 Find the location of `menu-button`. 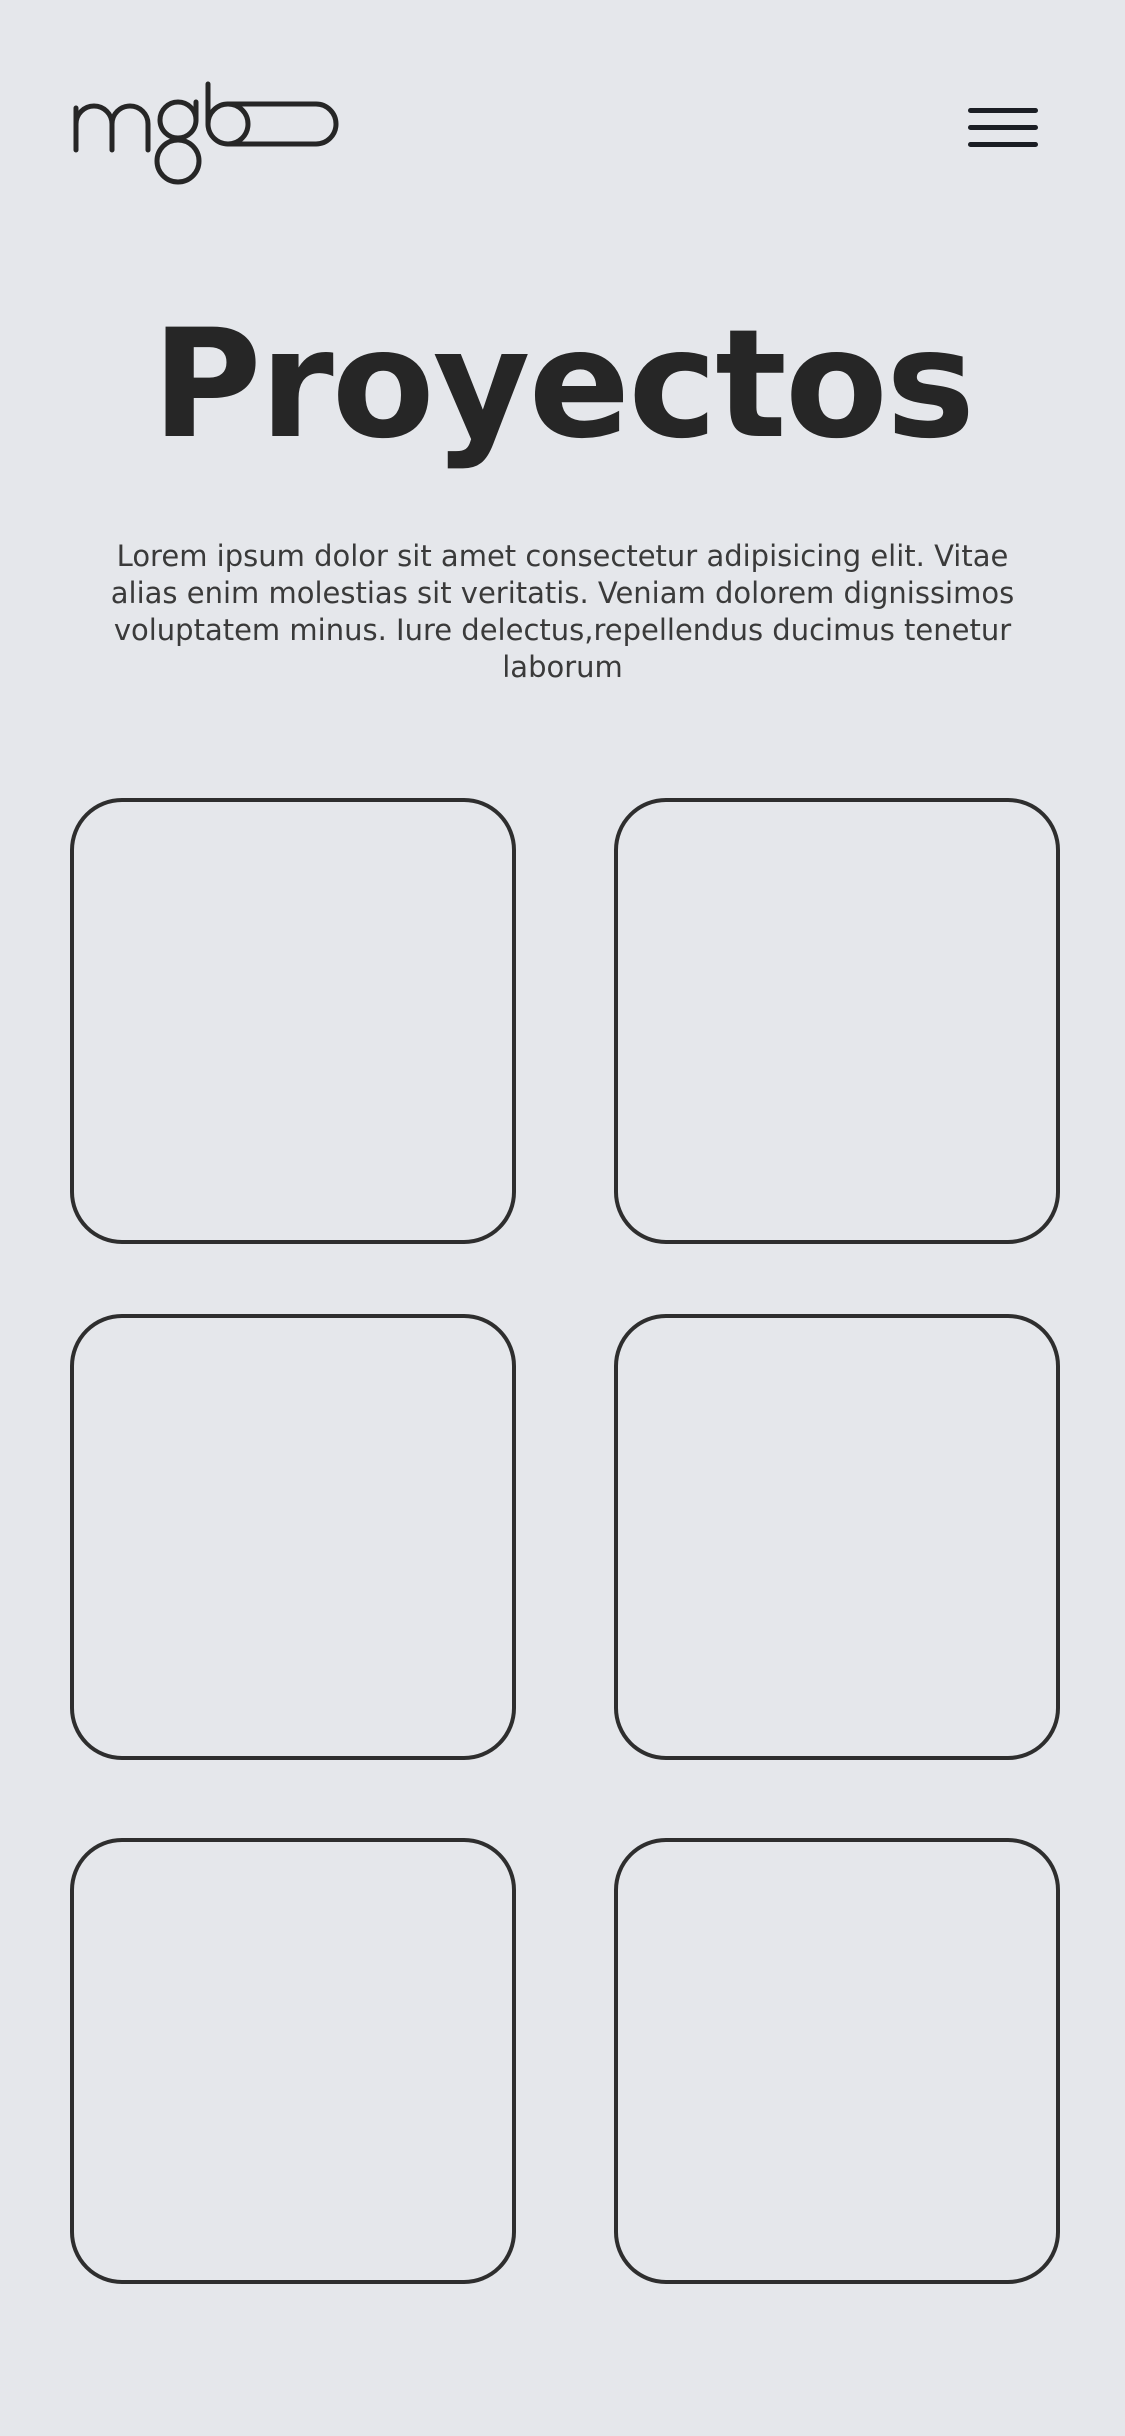

menu-button is located at coordinates (1004, 128).